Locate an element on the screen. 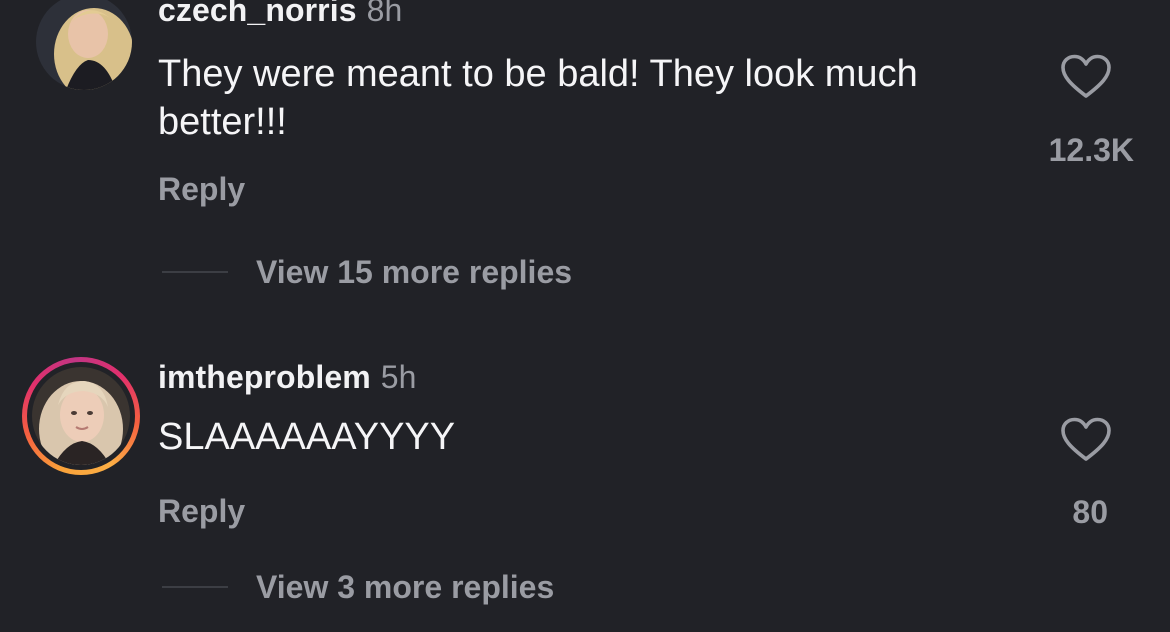  heart-outline-icon is located at coordinates (1086, 440).